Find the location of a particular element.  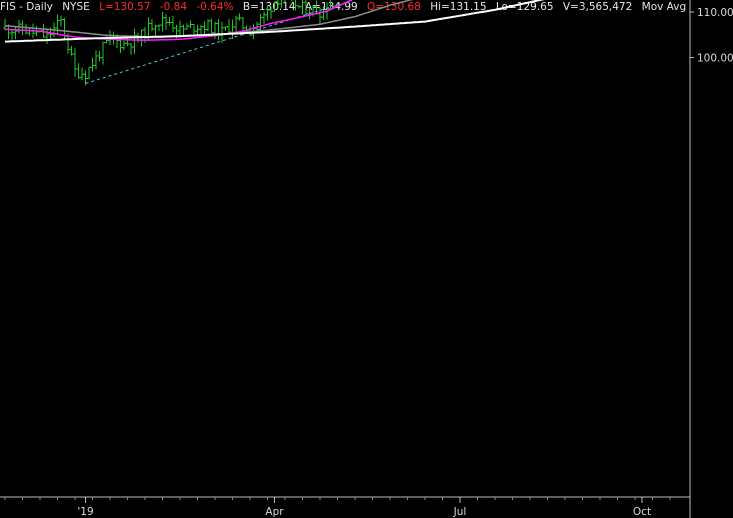

y-tick-label: 100.00 is located at coordinates (715, 59).